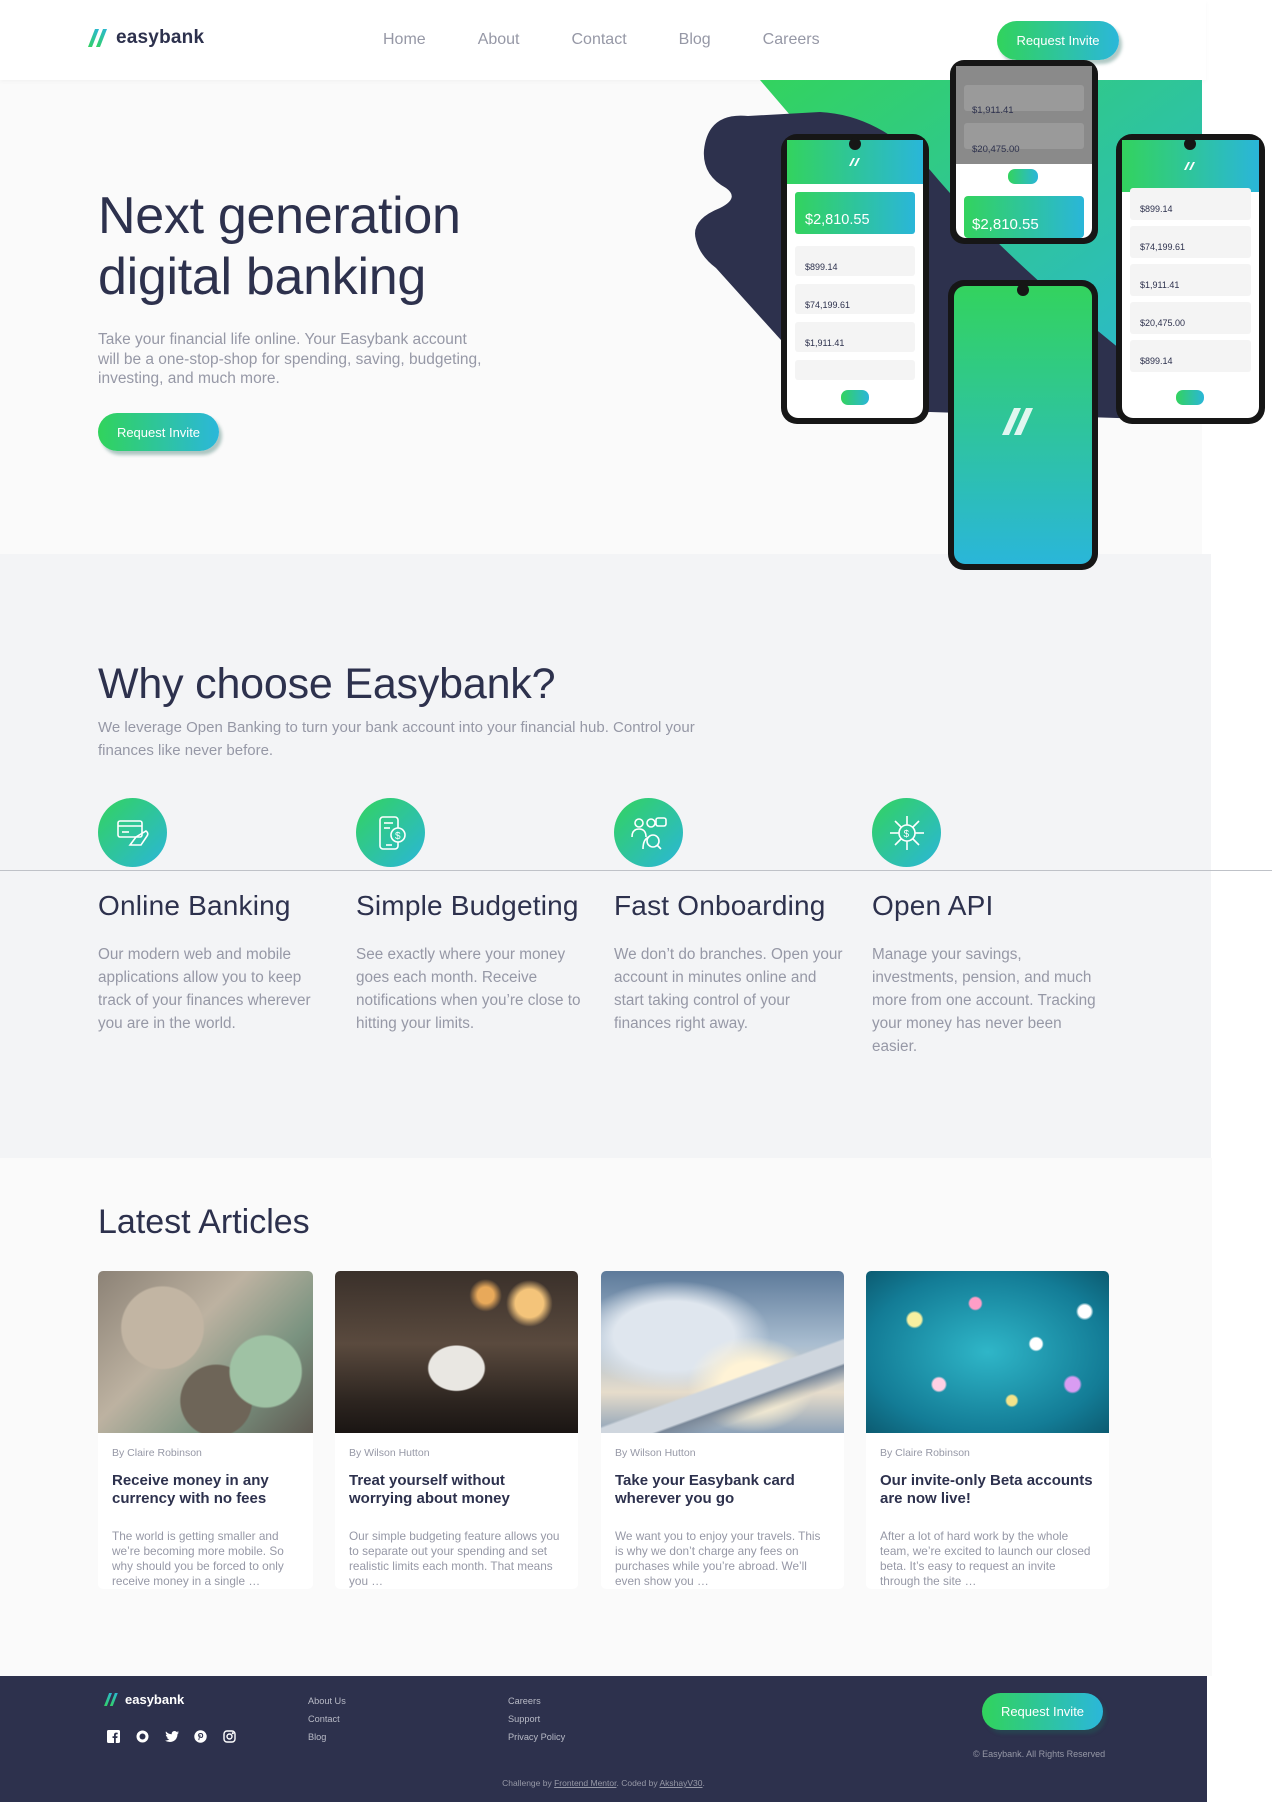 The image size is (1272, 1802). I want to click on footer-link-privacy: Privacy Policy, so click(536, 1737).